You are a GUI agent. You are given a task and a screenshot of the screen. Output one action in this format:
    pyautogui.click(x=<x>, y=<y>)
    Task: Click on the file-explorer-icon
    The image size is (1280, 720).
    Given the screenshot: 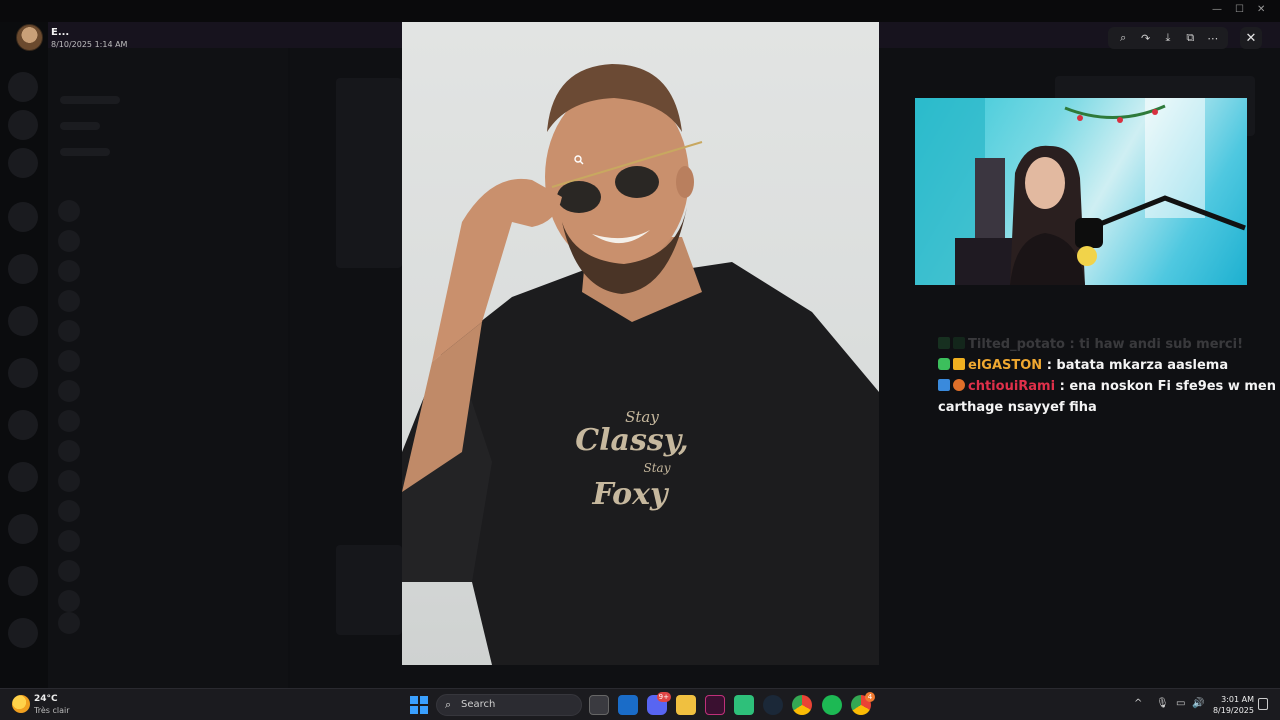 What is the action you would take?
    pyautogui.click(x=686, y=705)
    